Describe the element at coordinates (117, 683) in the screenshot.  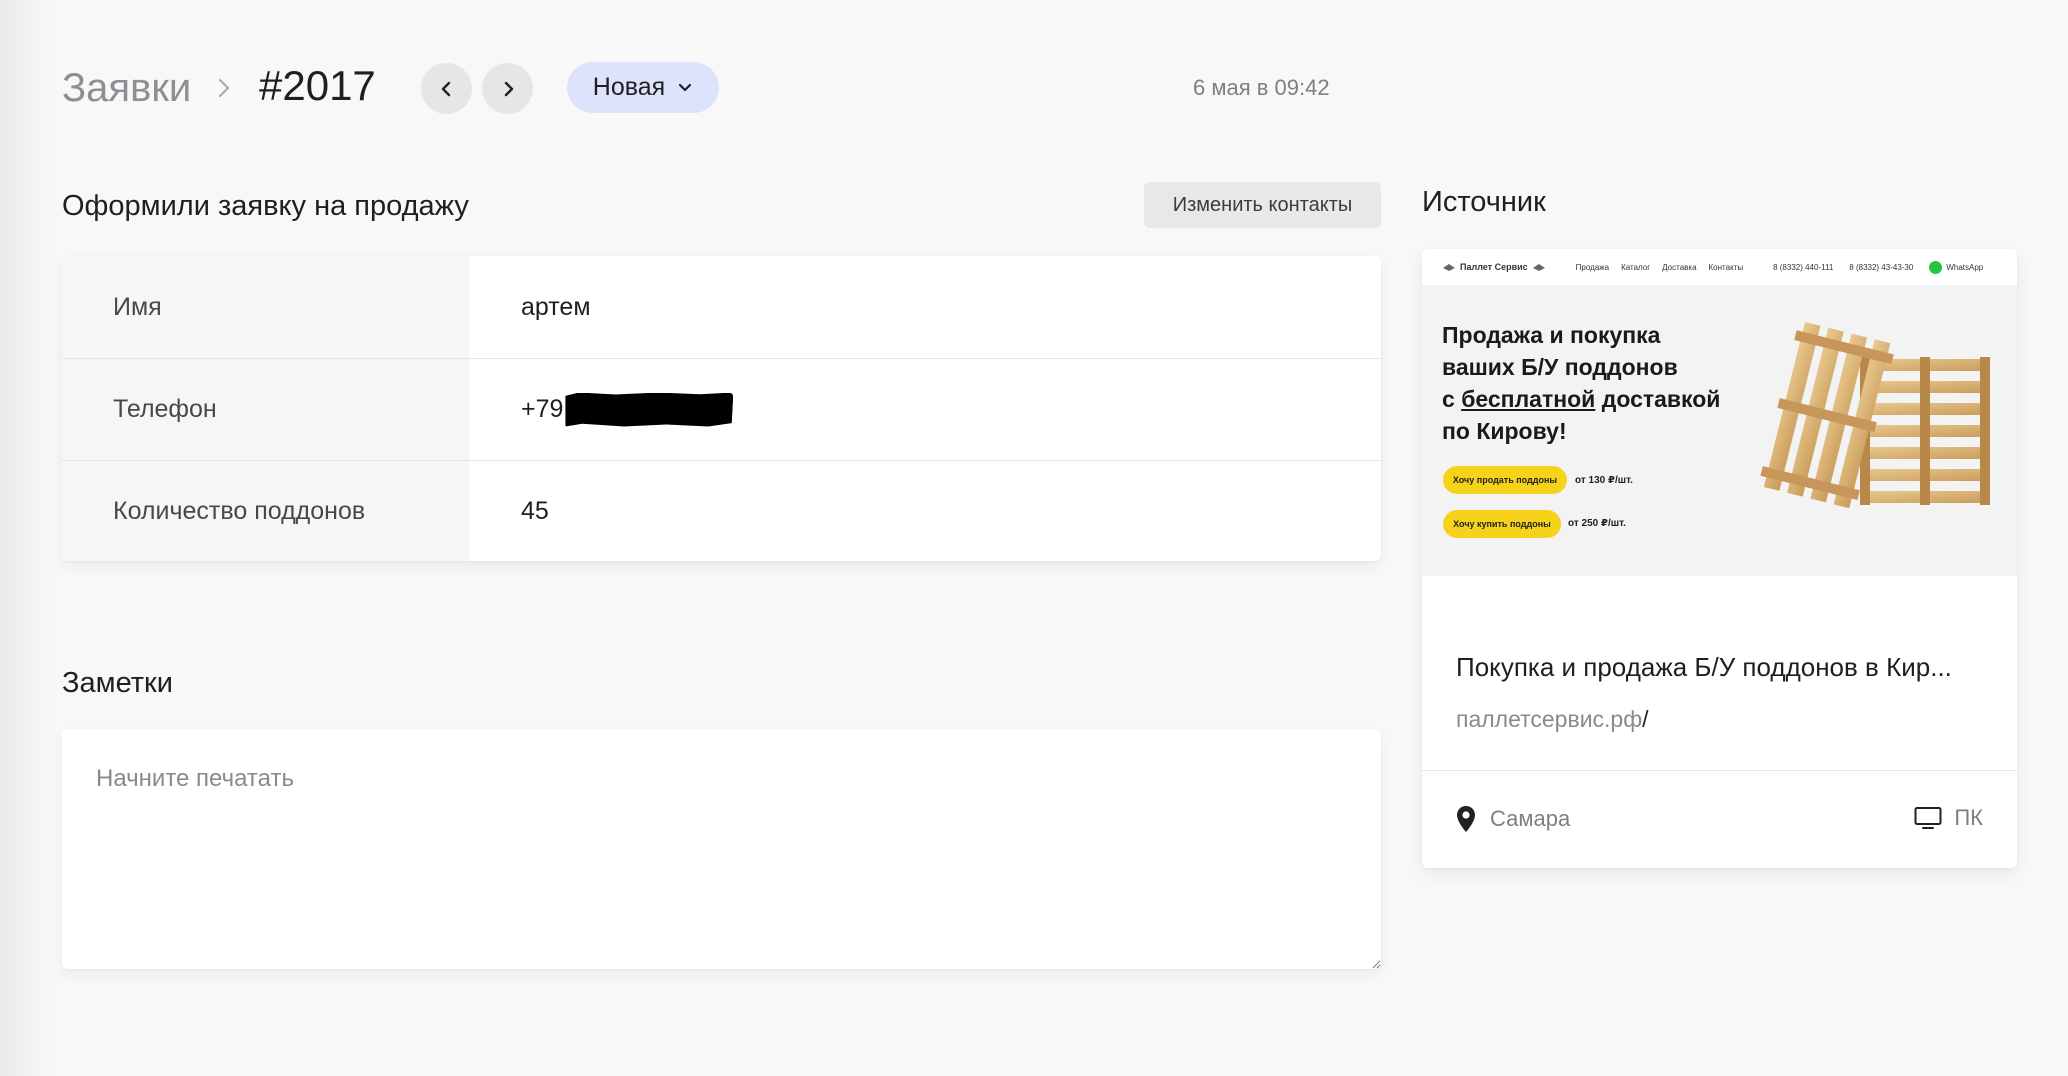
I see `notes-section-title: Заметки` at that location.